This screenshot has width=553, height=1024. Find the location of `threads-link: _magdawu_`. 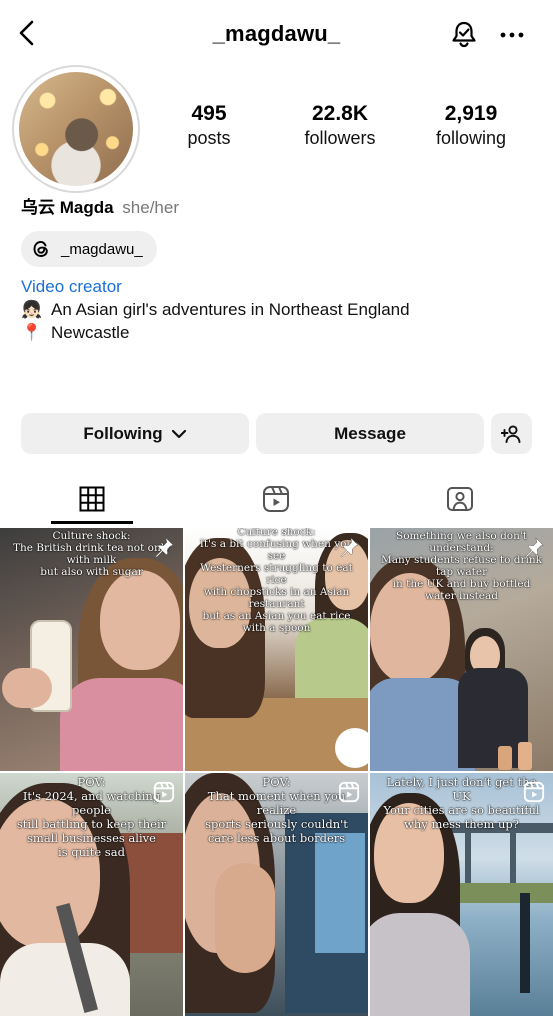

threads-link: _magdawu_ is located at coordinates (89, 249).